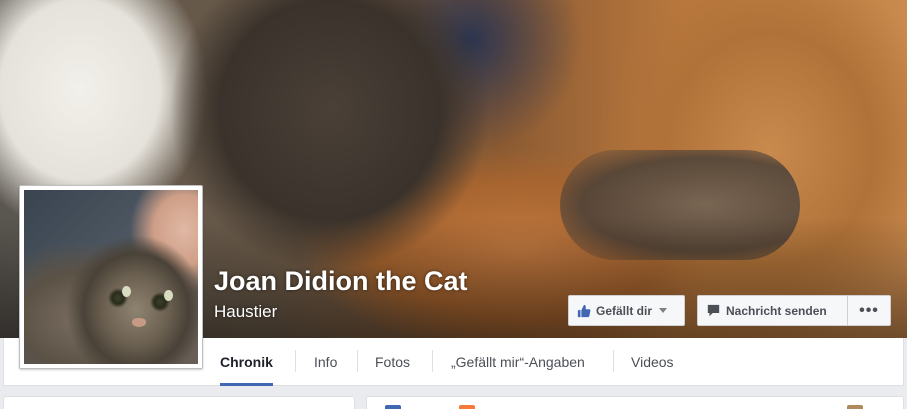 Image resolution: width=907 pixels, height=409 pixels. Describe the element at coordinates (663, 310) in the screenshot. I see `caret-down-icon` at that location.